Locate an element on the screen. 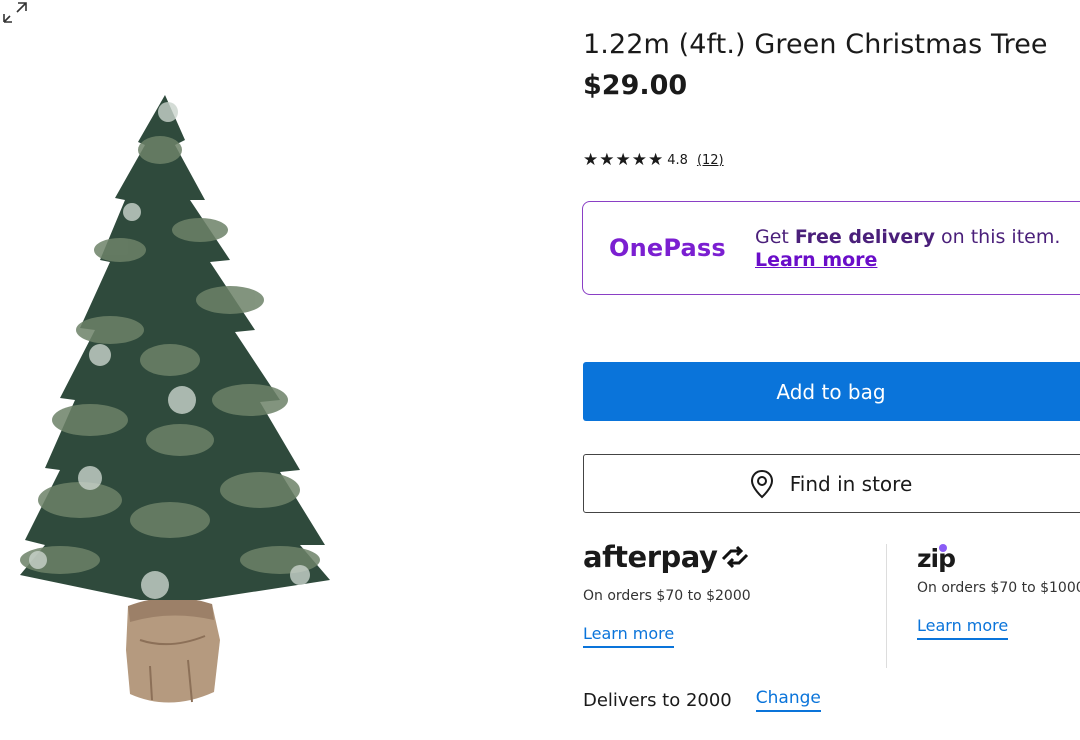 Image resolution: width=1080 pixels, height=740 pixels. add-to-bag-label: Add to bag is located at coordinates (831, 391).